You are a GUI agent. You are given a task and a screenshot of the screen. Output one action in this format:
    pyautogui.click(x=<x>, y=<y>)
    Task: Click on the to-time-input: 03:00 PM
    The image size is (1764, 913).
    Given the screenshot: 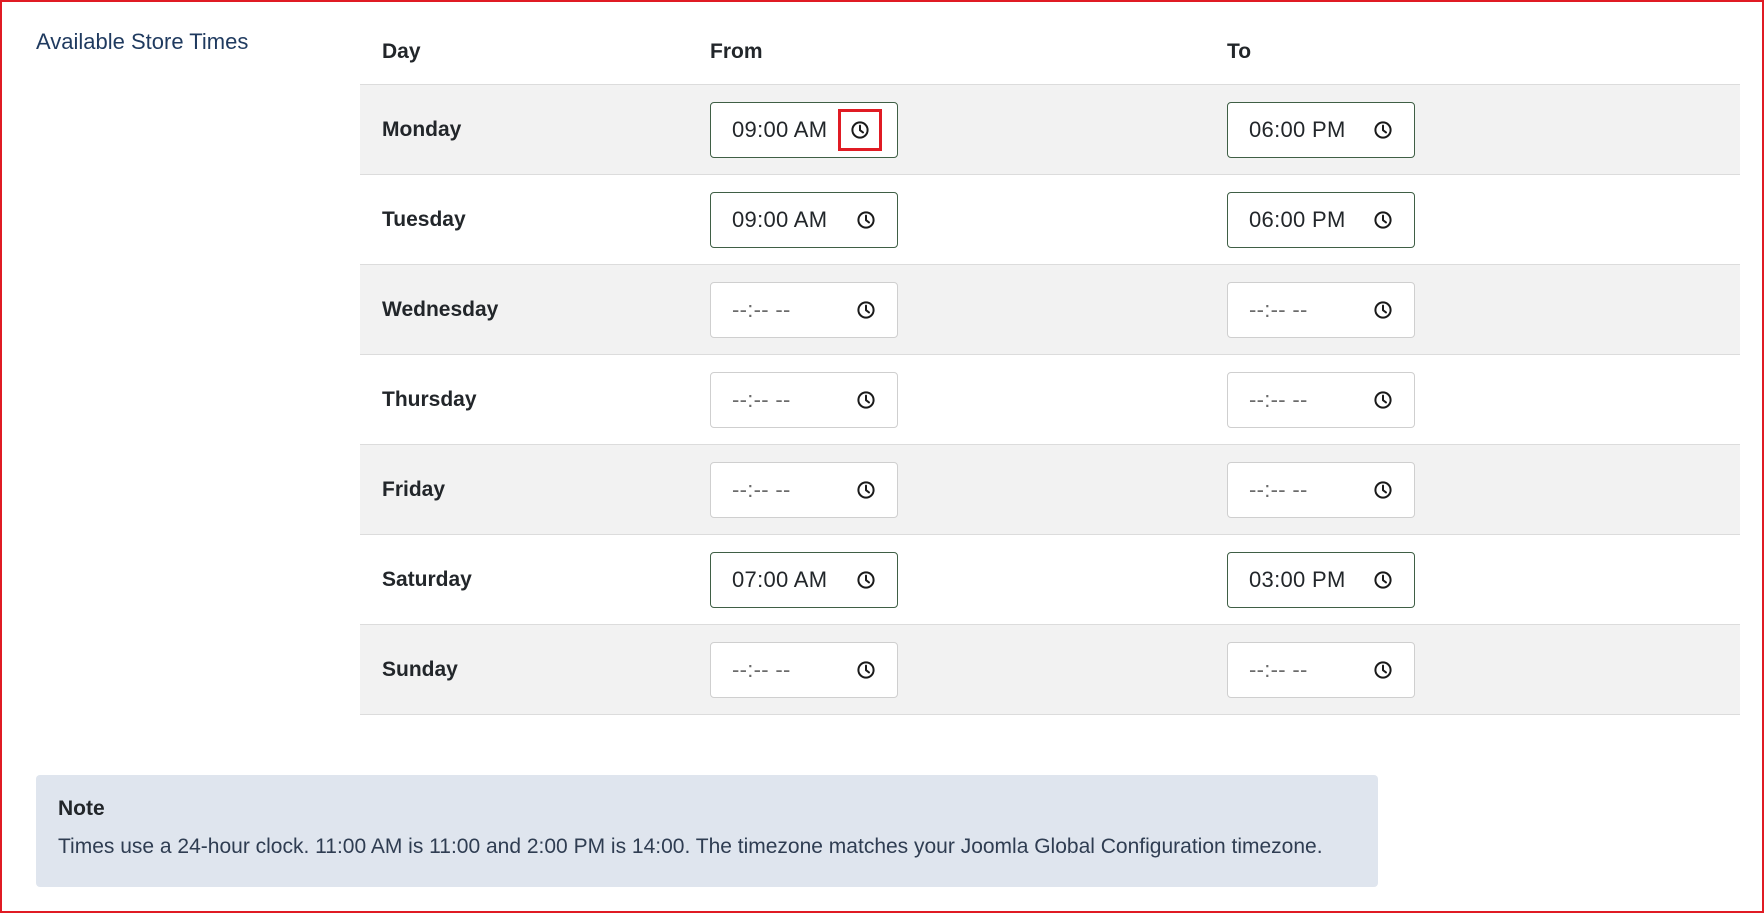 What is the action you would take?
    pyautogui.click(x=1321, y=579)
    